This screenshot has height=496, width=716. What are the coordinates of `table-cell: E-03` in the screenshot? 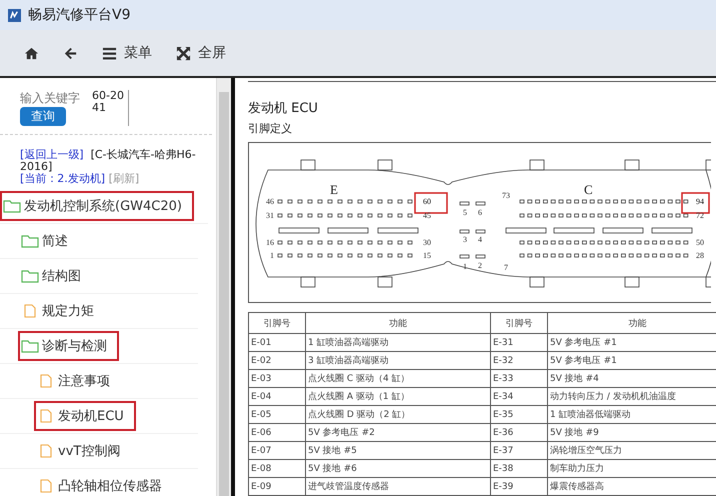 It's located at (277, 379).